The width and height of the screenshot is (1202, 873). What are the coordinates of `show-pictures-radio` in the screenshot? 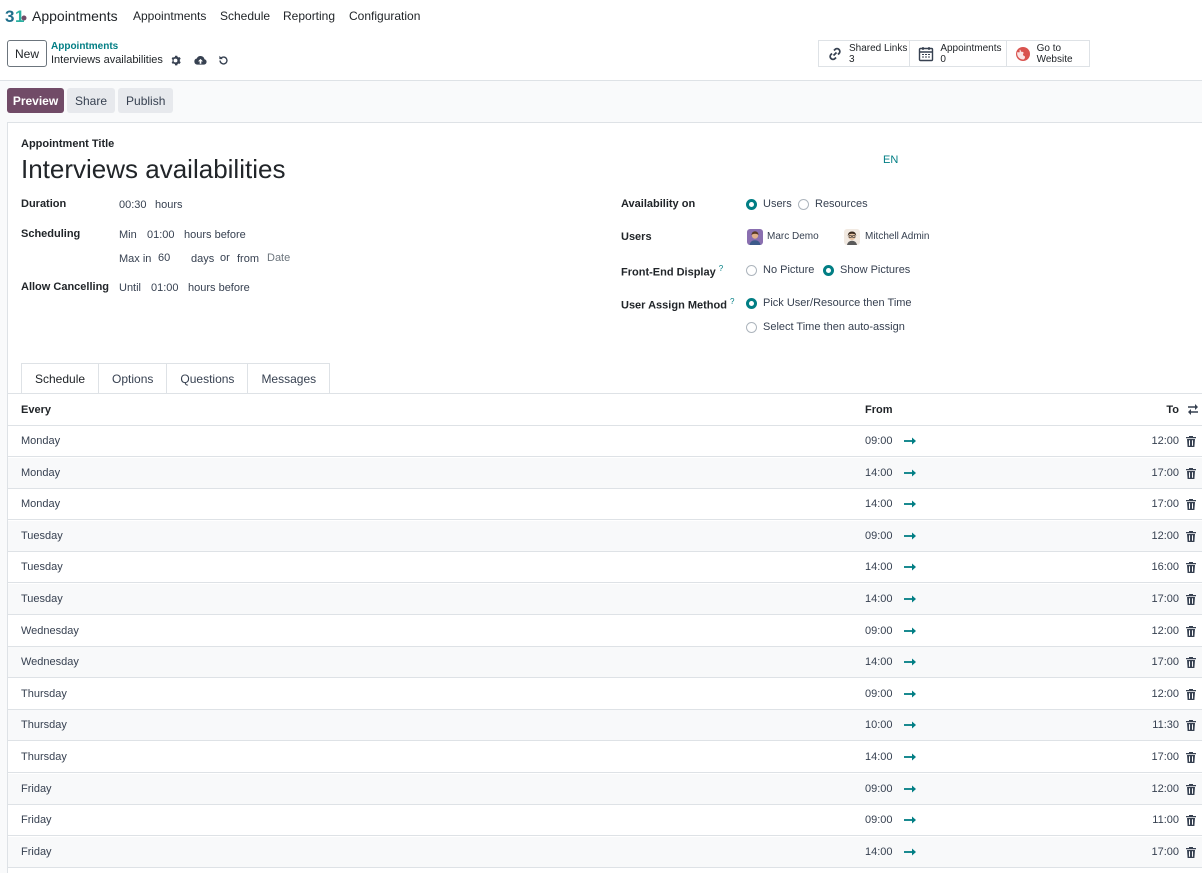 It's located at (828, 270).